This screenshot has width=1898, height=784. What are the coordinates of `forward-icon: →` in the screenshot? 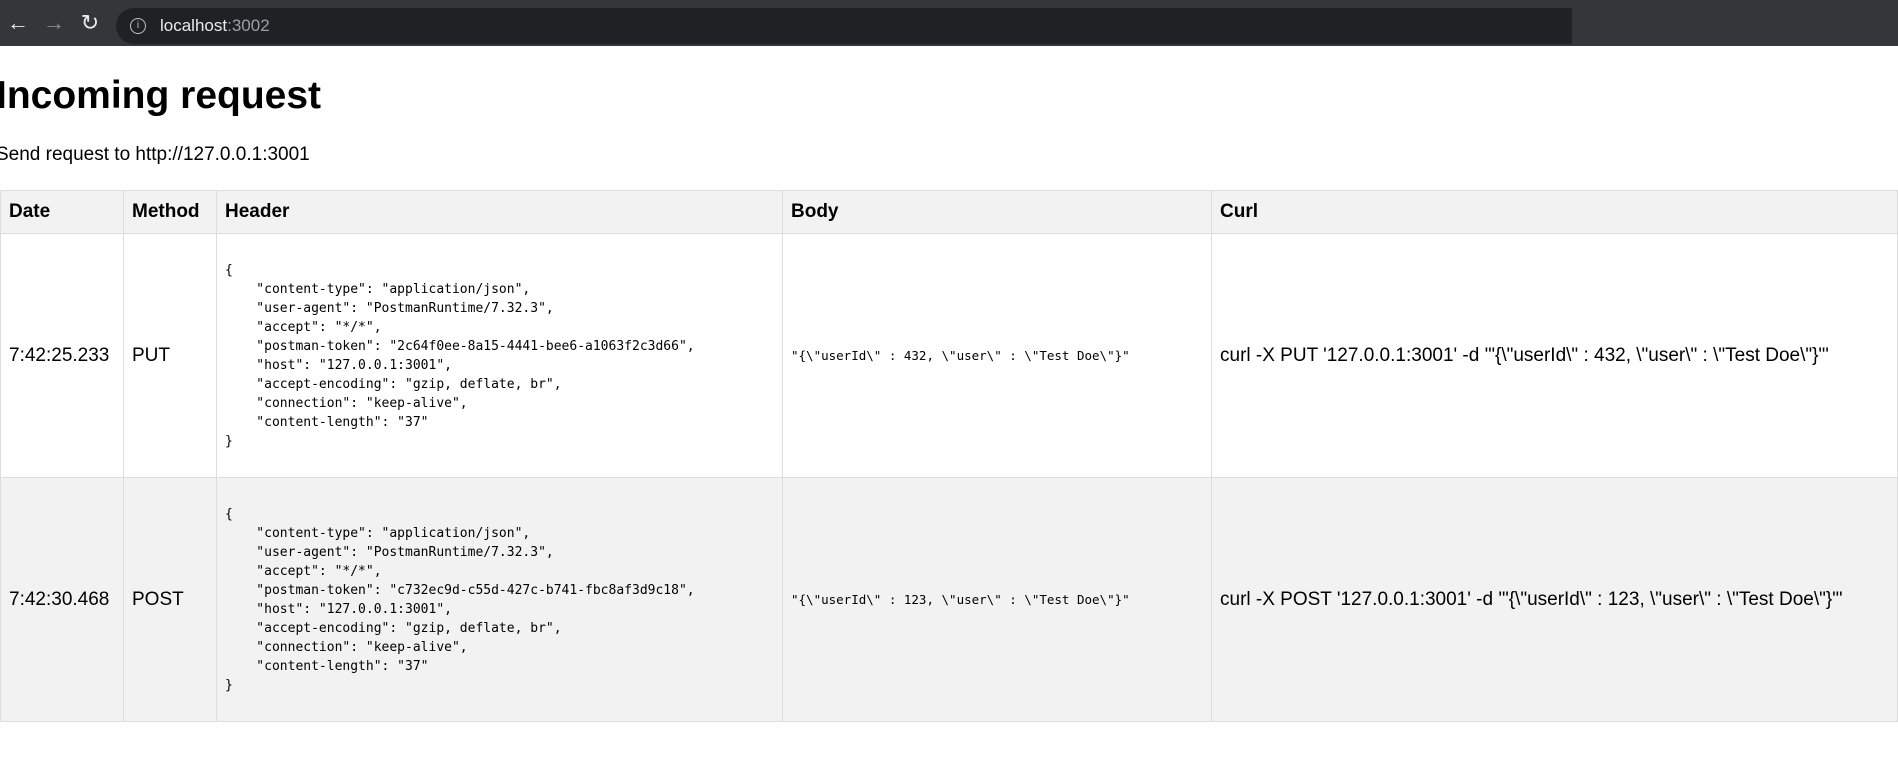 It's located at (54, 23).